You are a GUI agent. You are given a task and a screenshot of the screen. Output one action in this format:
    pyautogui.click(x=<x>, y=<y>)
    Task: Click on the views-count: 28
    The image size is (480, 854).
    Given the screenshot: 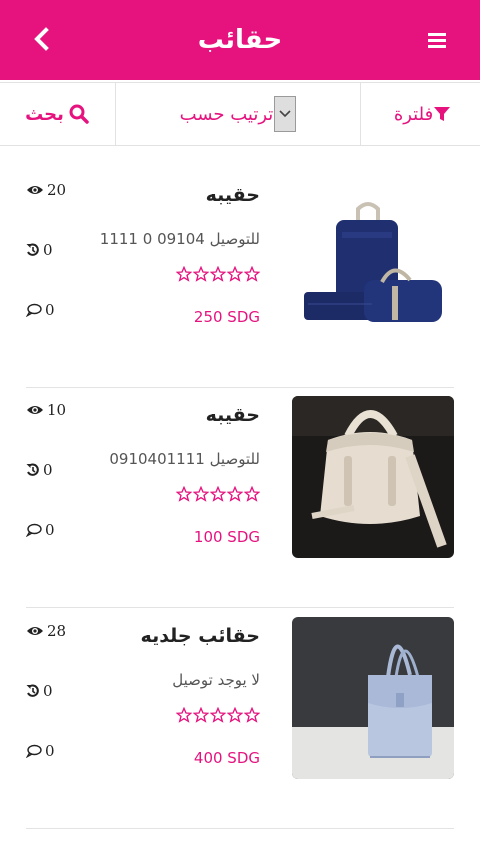 What is the action you would take?
    pyautogui.click(x=57, y=631)
    